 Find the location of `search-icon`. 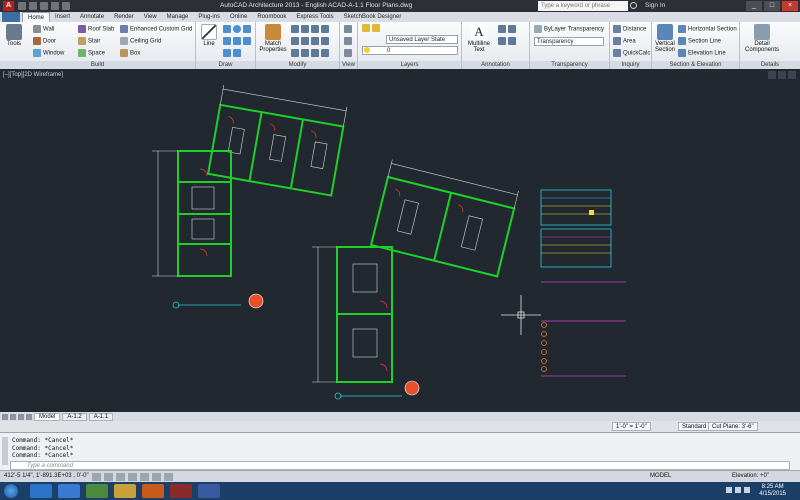

search-icon is located at coordinates (633, 5).